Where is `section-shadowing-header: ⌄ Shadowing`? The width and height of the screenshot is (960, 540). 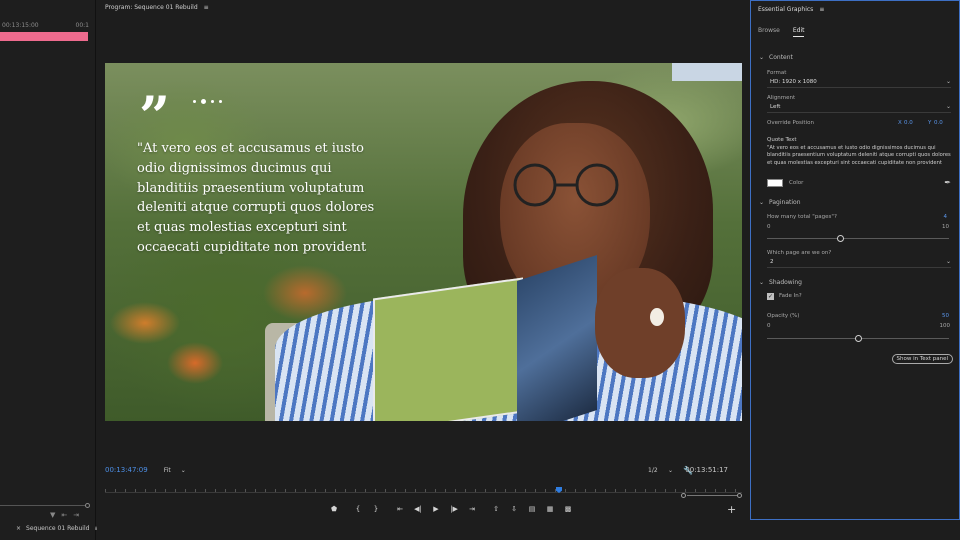 section-shadowing-header: ⌄ Shadowing is located at coordinates (780, 282).